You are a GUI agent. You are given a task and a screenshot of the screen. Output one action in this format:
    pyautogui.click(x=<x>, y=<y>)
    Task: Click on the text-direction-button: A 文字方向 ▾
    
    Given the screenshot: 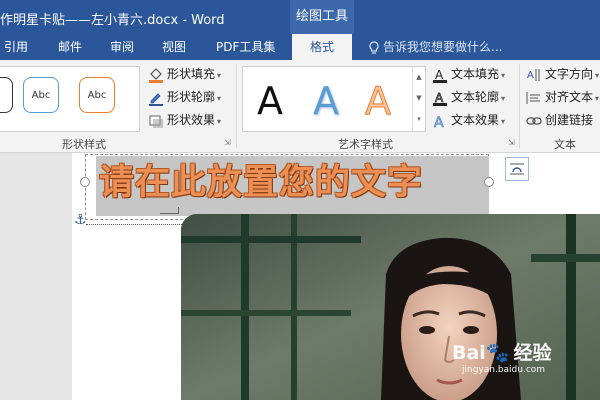 What is the action you would take?
    pyautogui.click(x=562, y=74)
    